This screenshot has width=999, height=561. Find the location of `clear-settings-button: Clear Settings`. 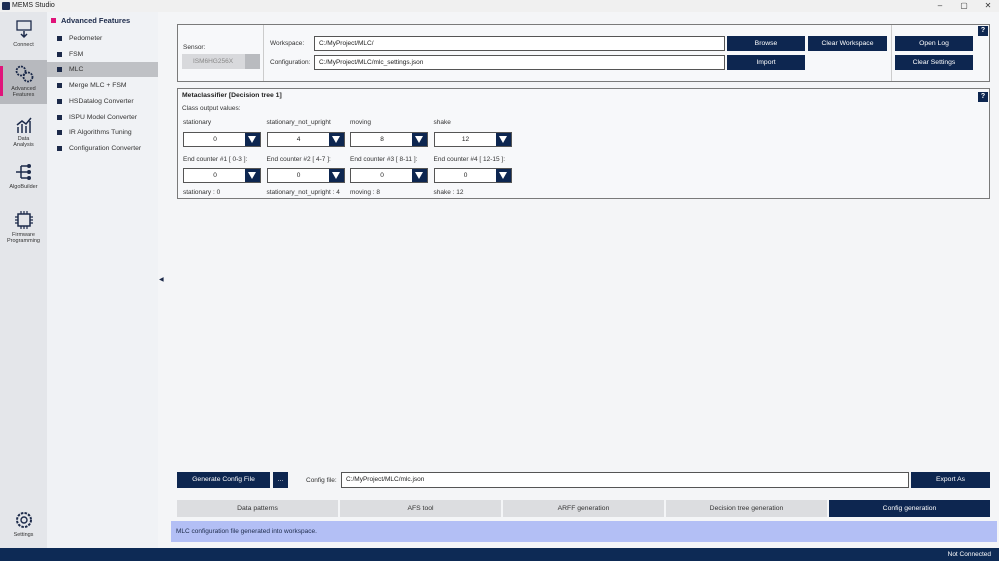

clear-settings-button: Clear Settings is located at coordinates (934, 62).